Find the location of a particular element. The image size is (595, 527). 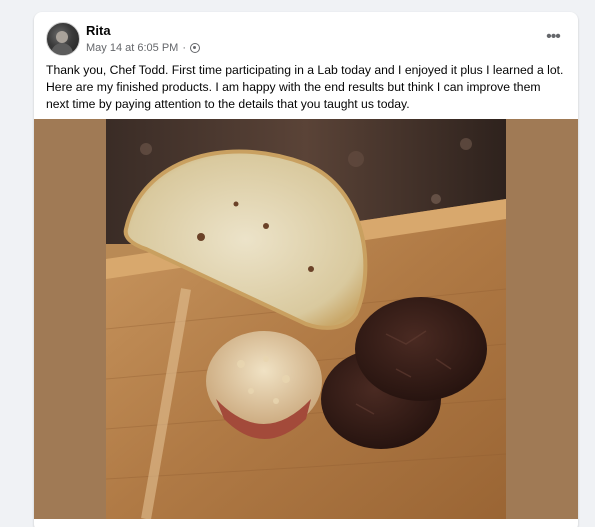

post-timestamp: May 14 at 6:05 PM is located at coordinates (132, 48).